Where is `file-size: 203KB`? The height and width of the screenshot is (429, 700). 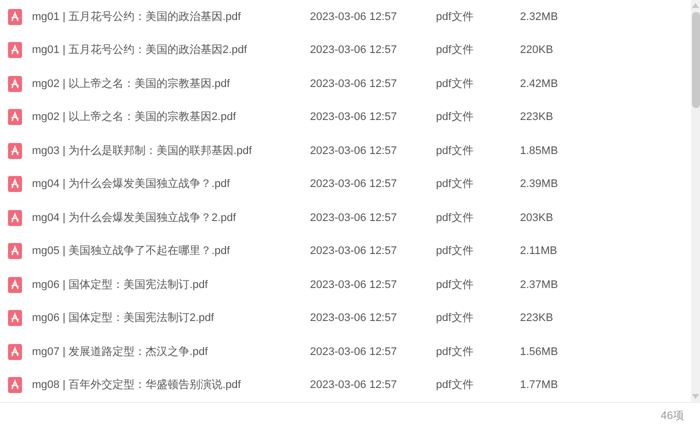 file-size: 203KB is located at coordinates (537, 218).